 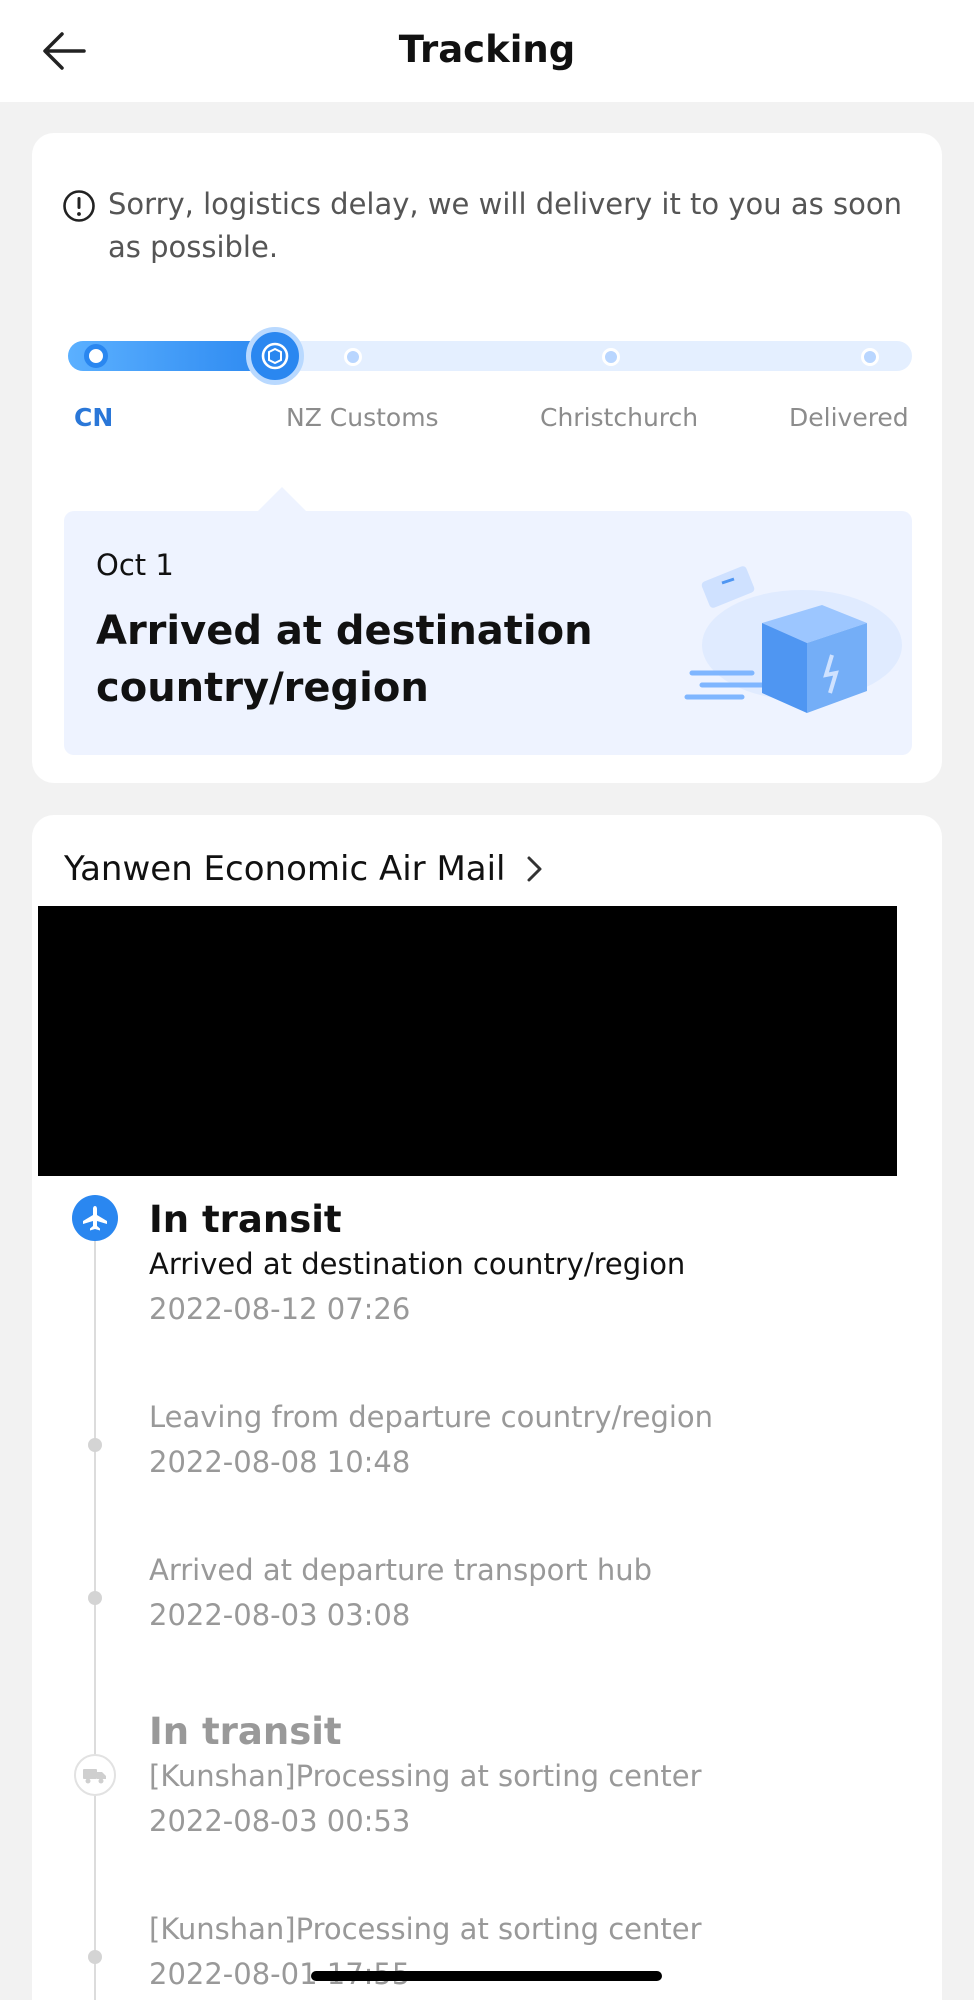 What do you see at coordinates (79, 206) in the screenshot?
I see `exclamation-circle-icon` at bounding box center [79, 206].